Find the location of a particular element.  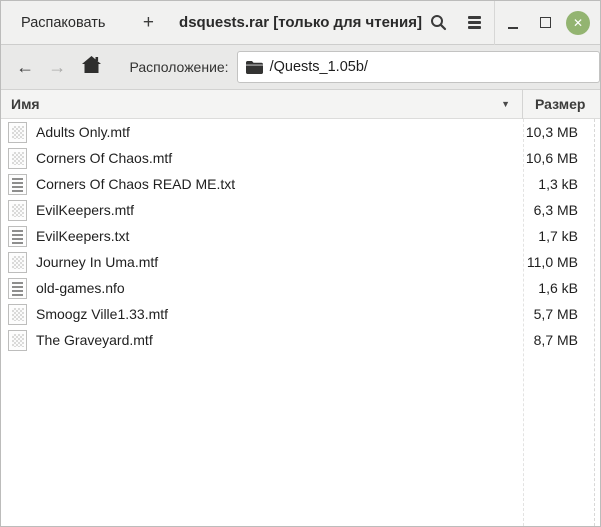

forward-arrow-icon: → is located at coordinates (57, 66).